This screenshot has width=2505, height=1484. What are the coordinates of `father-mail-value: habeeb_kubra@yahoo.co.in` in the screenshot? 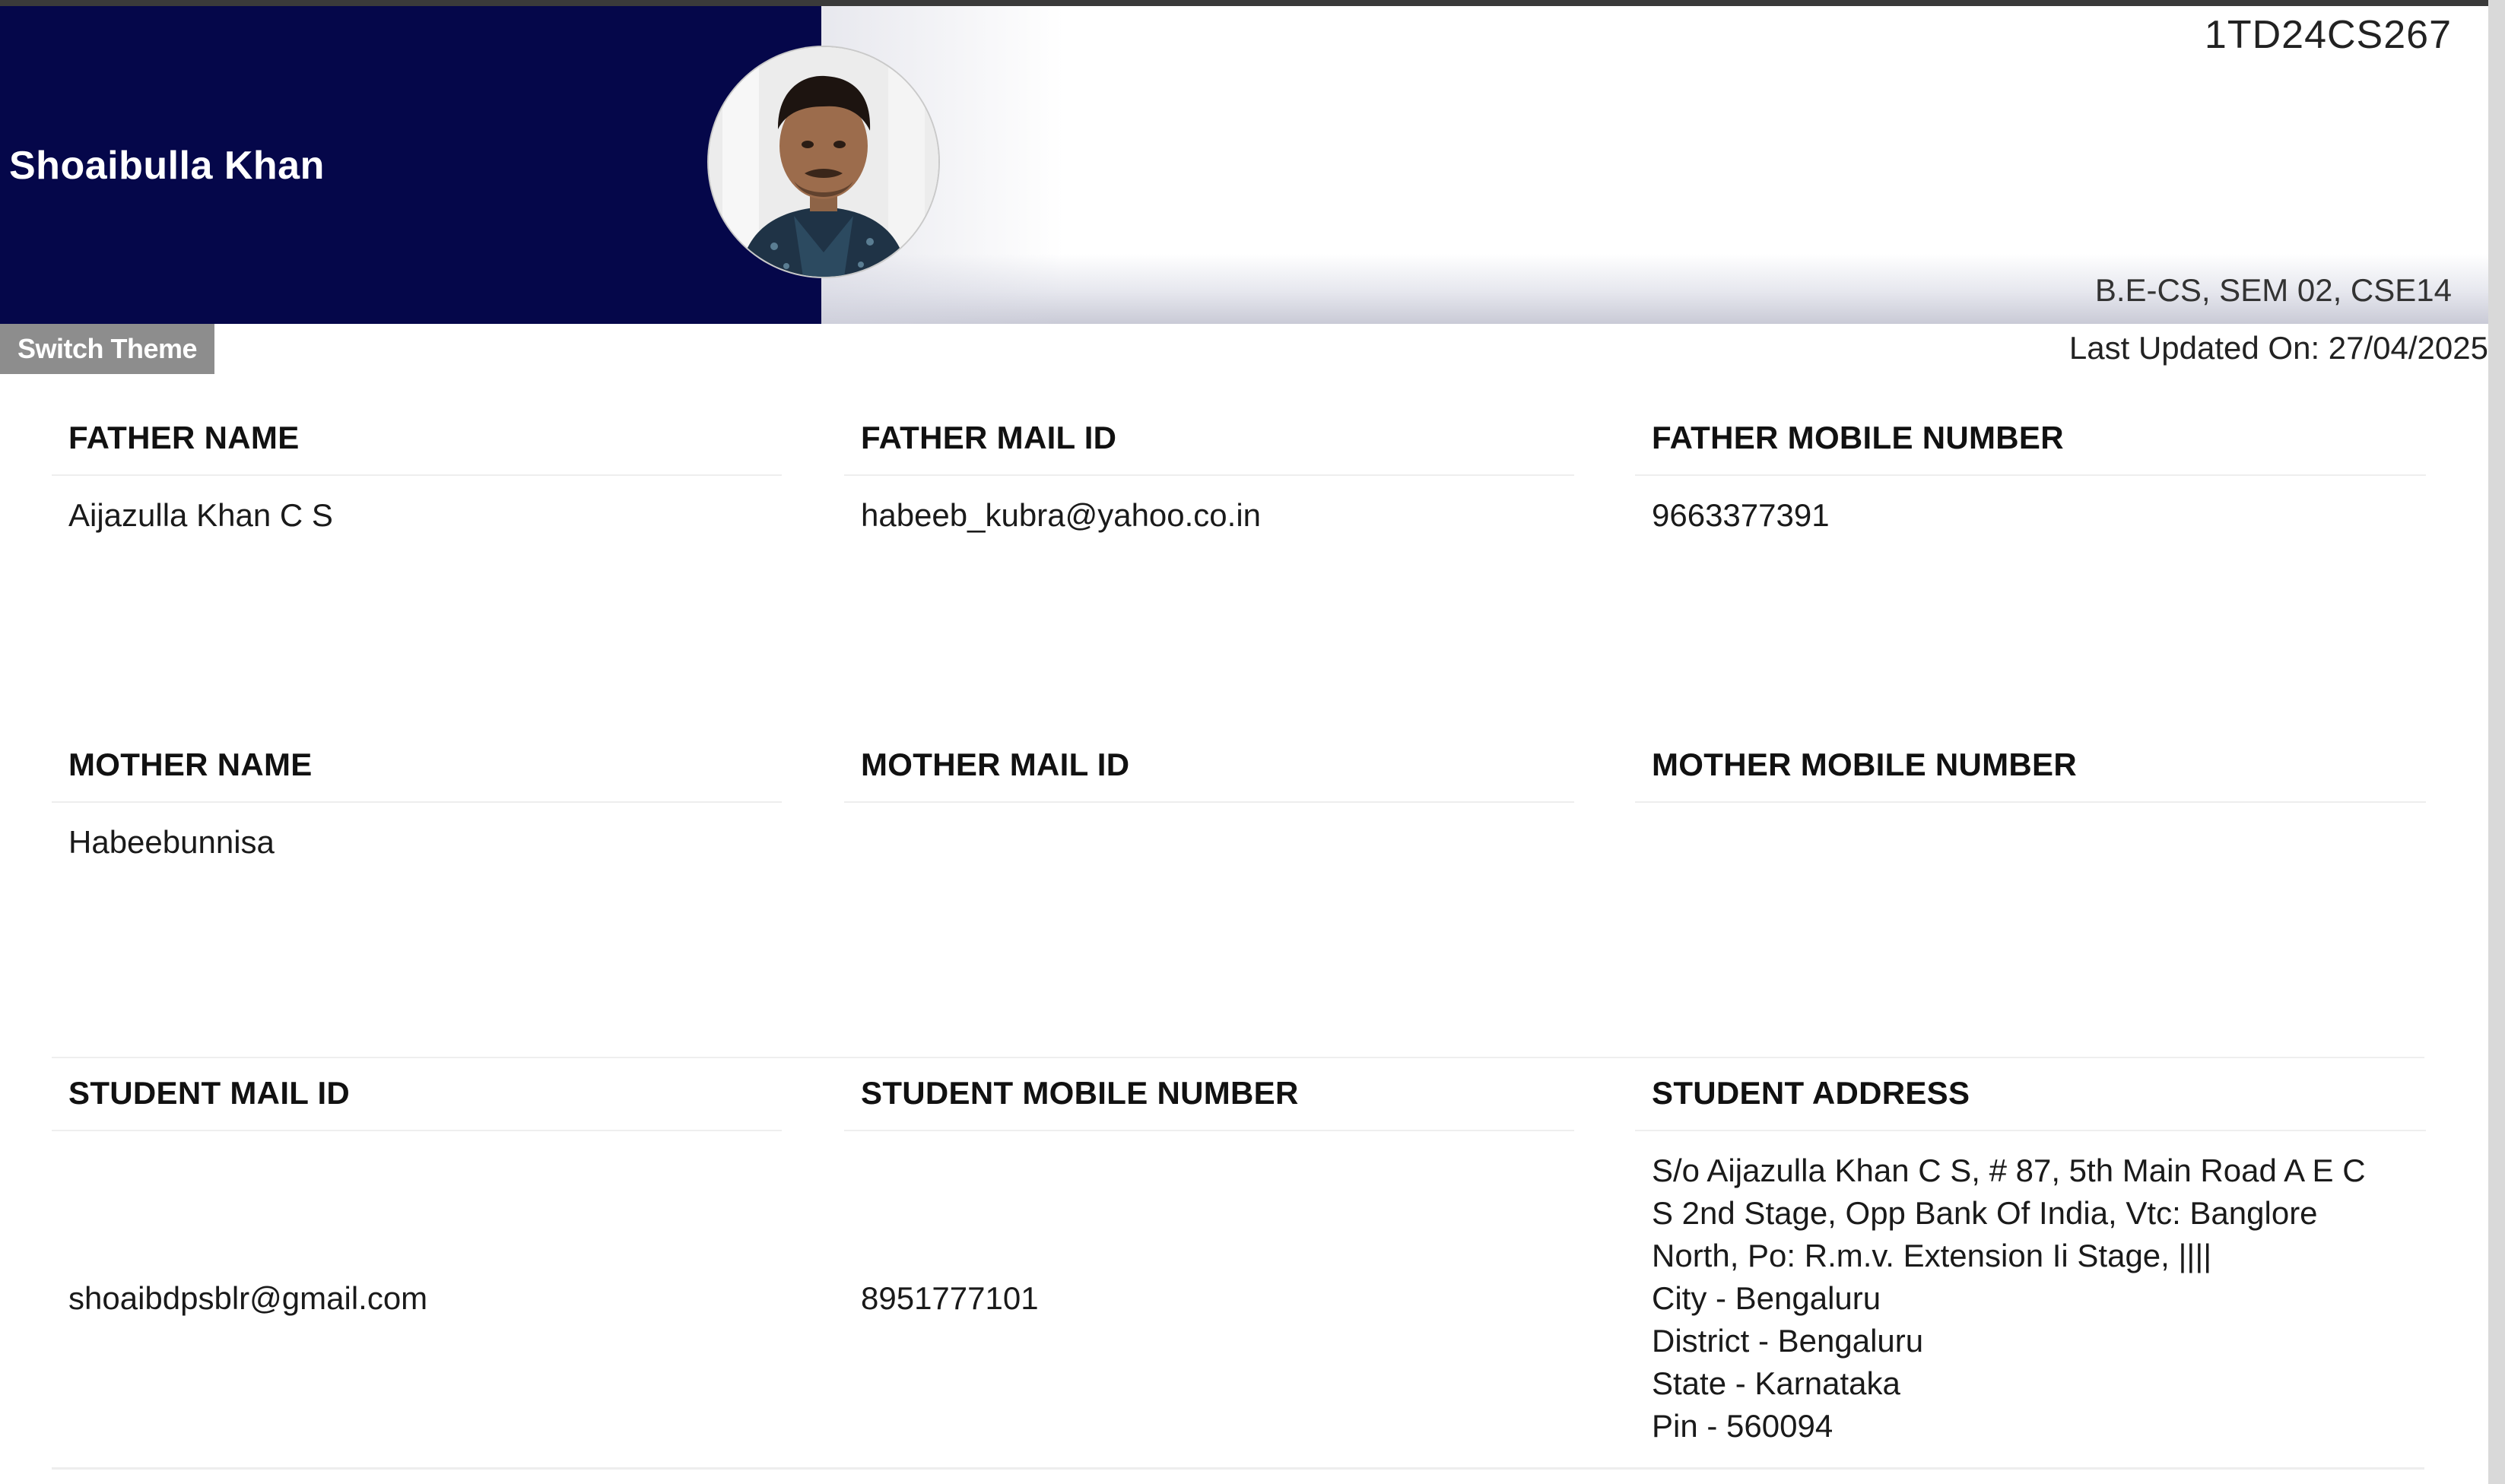 It's located at (1062, 515).